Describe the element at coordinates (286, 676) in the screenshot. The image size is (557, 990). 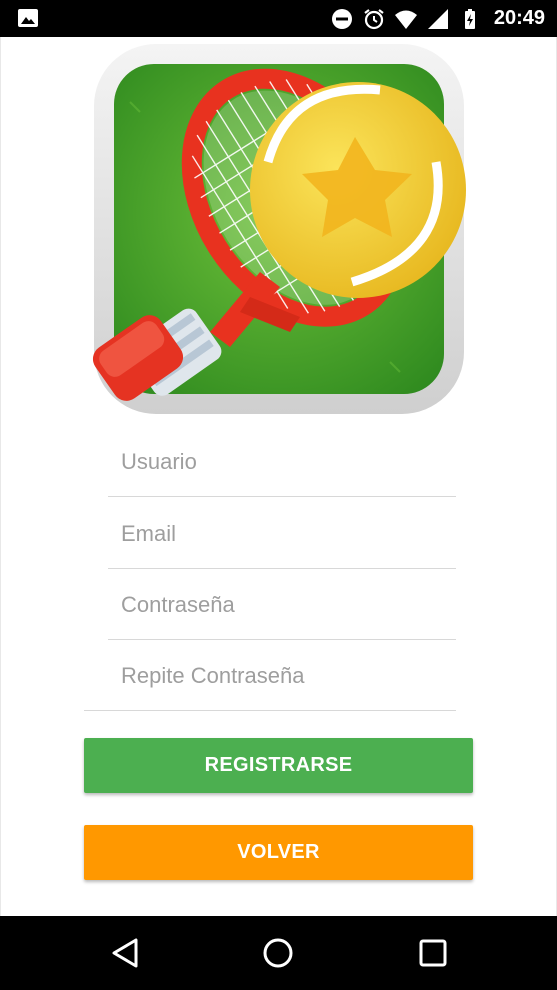
I see `repeat-password-input` at that location.